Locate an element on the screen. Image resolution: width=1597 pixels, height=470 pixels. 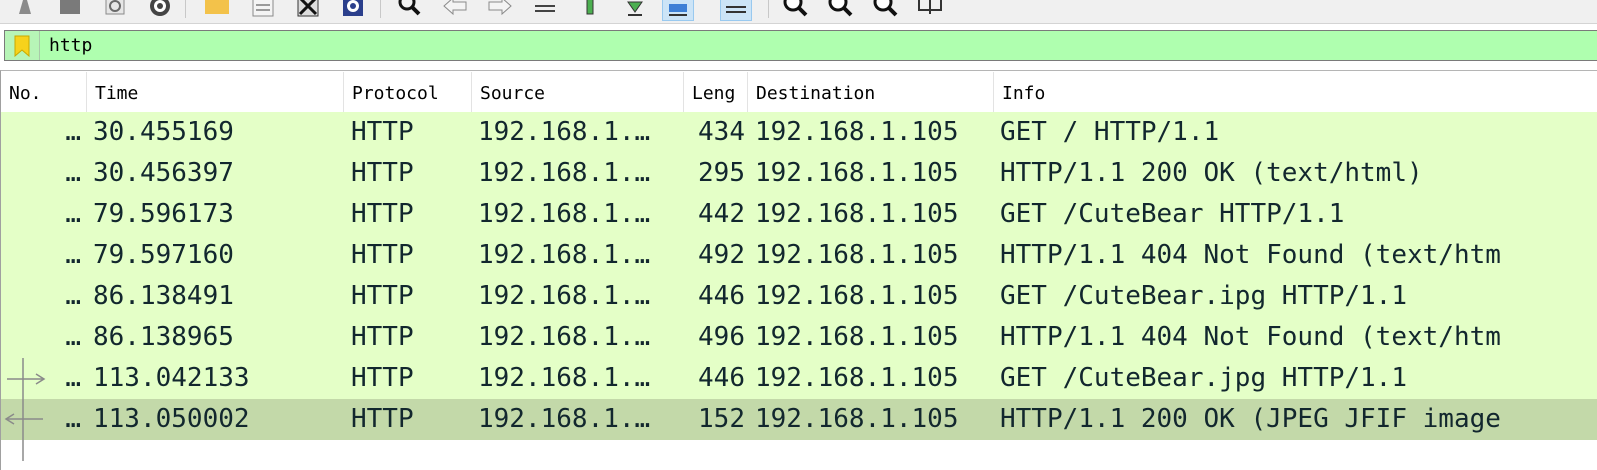
packet-info: GET / HTTP/1.1 is located at coordinates (1110, 132).